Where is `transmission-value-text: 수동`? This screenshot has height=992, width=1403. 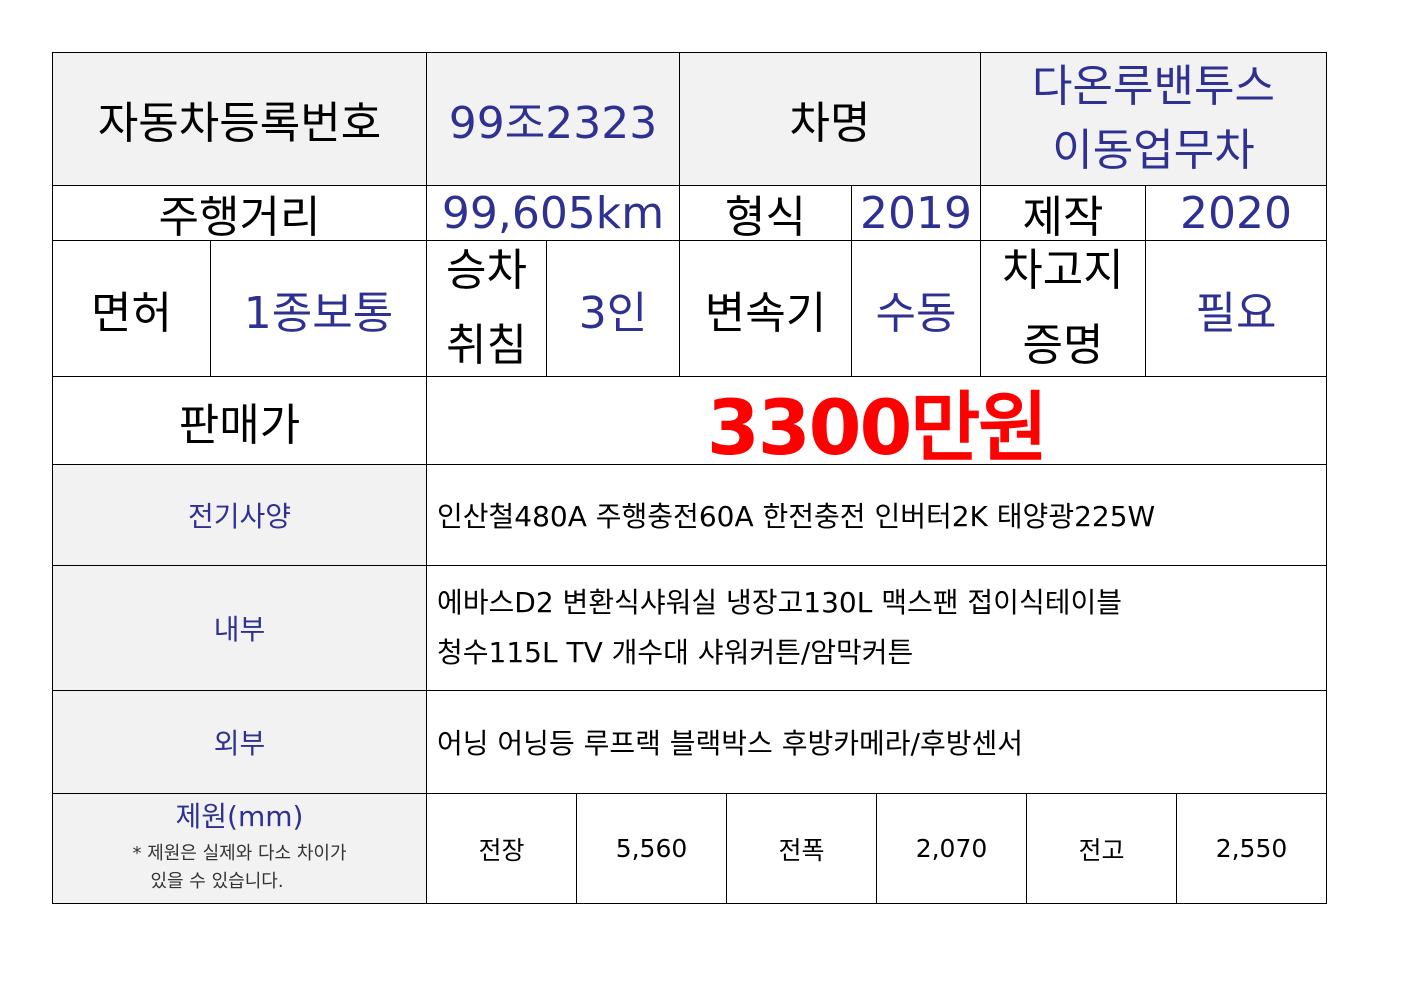 transmission-value-text: 수동 is located at coordinates (916, 313).